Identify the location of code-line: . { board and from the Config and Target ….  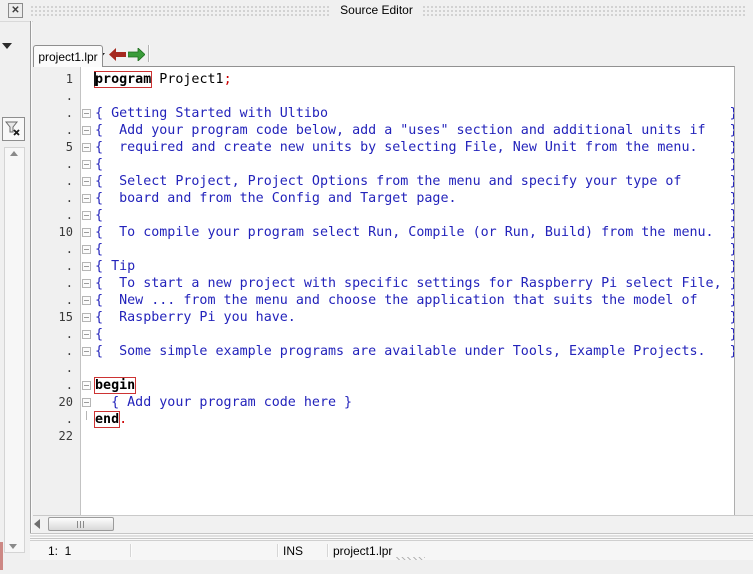
(383, 198).